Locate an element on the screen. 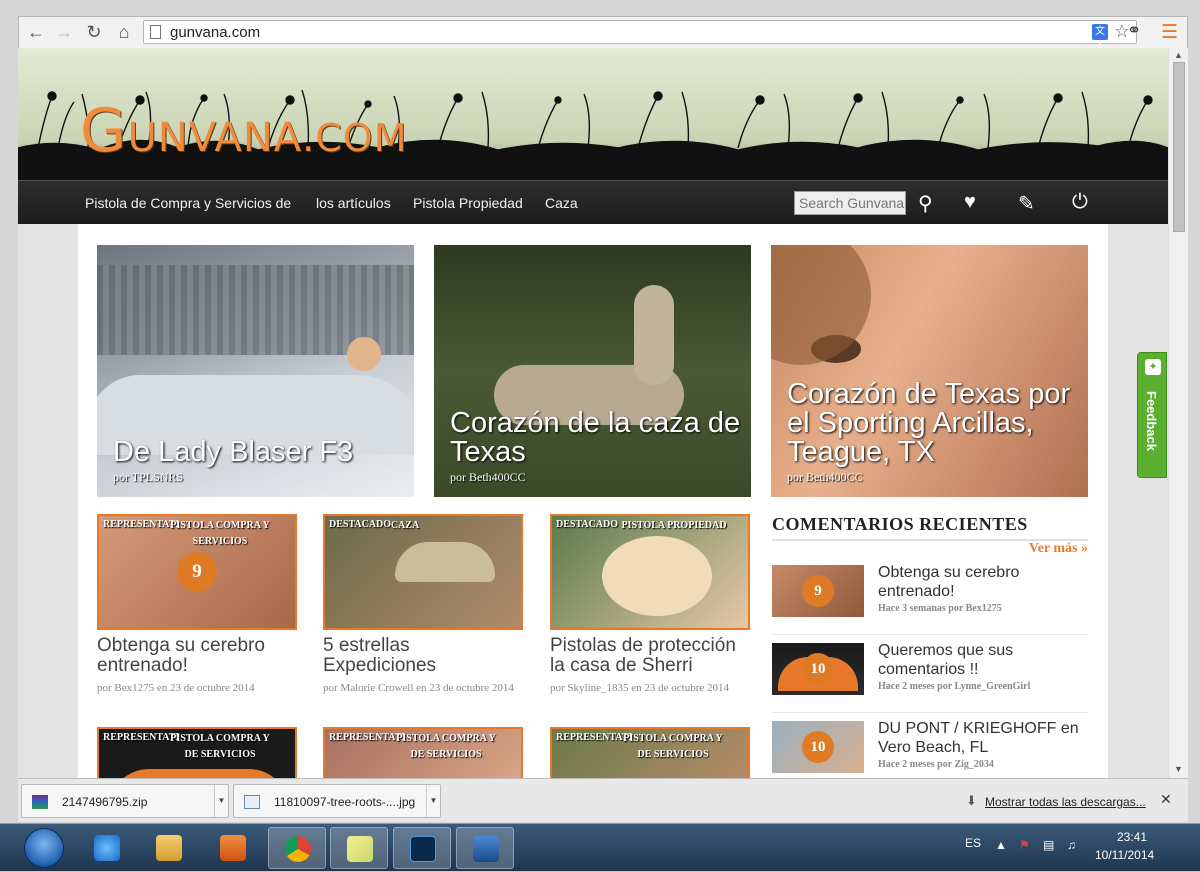 This screenshot has height=872, width=1200. article-title: Pistolas de protección la casa de Sherri is located at coordinates (650, 656).